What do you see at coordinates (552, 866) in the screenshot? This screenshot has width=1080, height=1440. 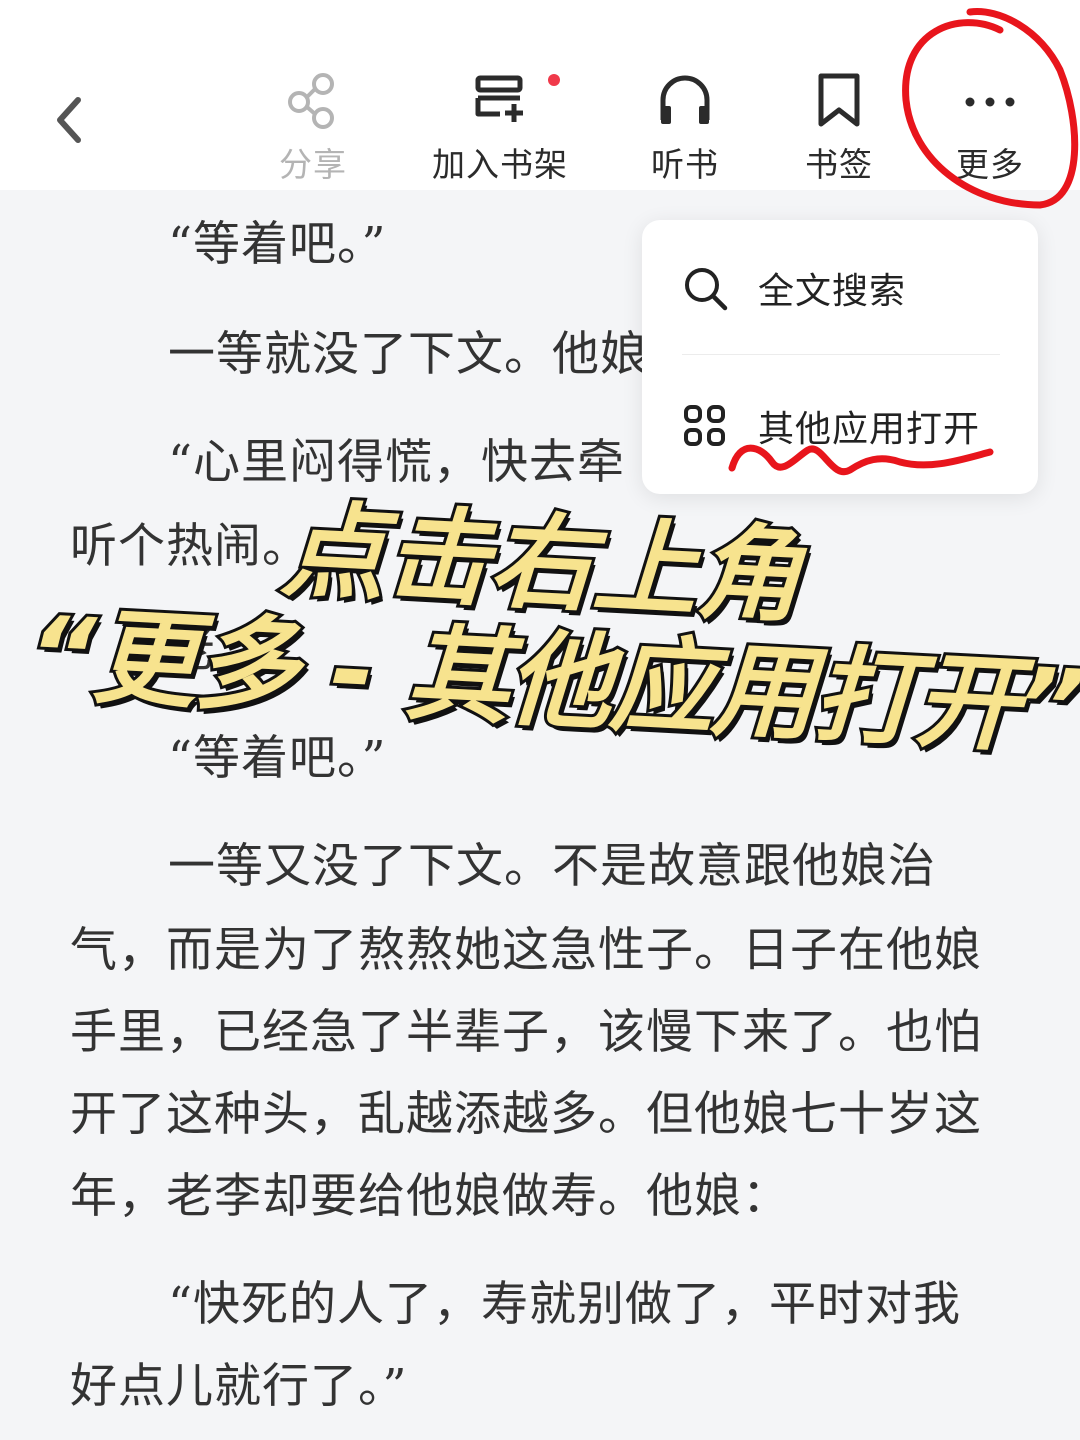 I see `paragraph: 一等又没了下文。不是故意跟他娘治` at bounding box center [552, 866].